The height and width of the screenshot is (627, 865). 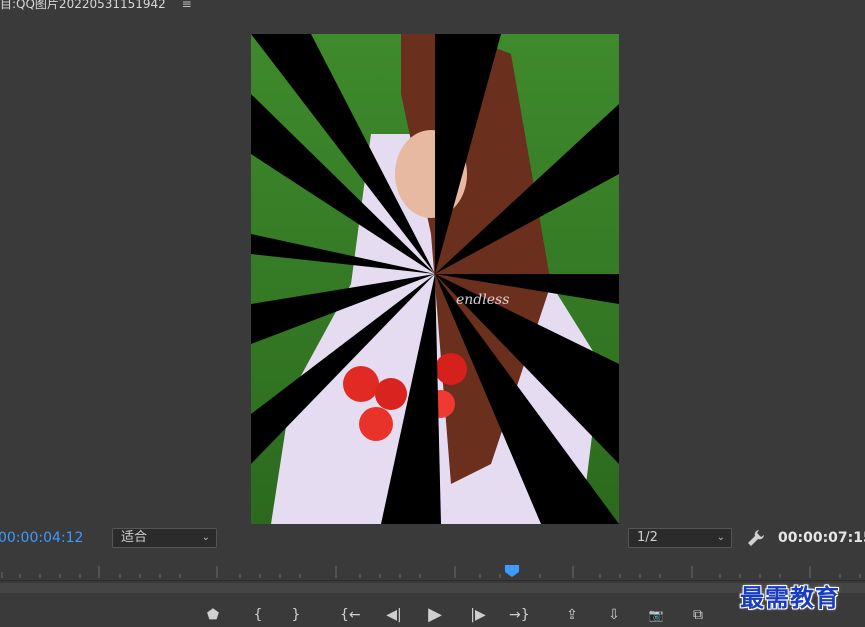 I want to click on mark-out-button: }, so click(x=296, y=615).